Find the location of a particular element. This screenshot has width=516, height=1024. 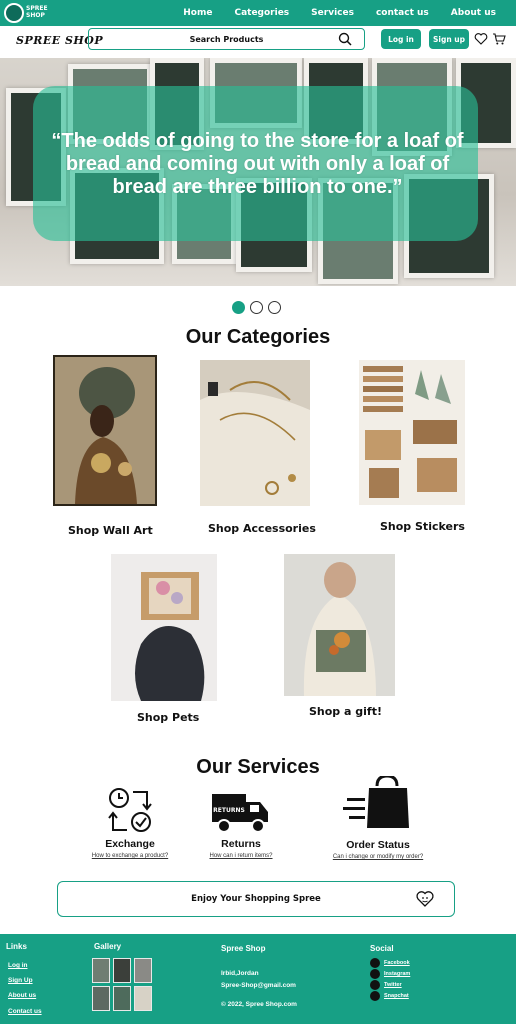

heart-face-icon is located at coordinates (425, 901).